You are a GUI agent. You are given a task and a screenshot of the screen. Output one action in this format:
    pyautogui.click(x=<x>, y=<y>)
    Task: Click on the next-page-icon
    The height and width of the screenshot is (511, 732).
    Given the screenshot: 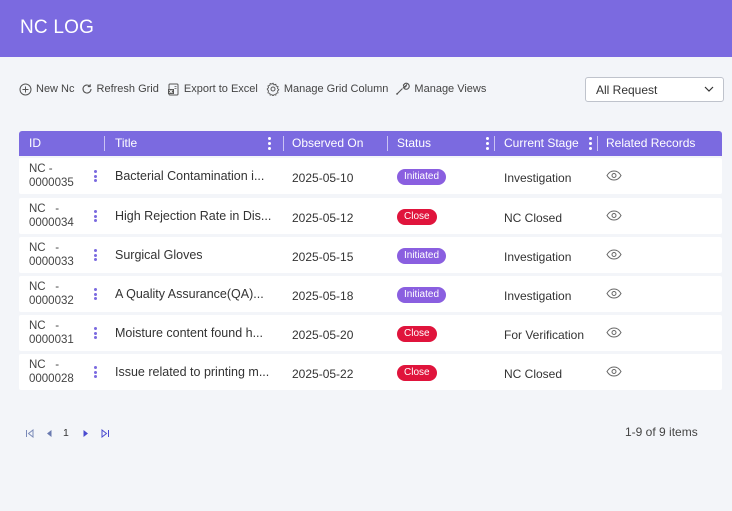 What is the action you would take?
    pyautogui.click(x=85, y=433)
    